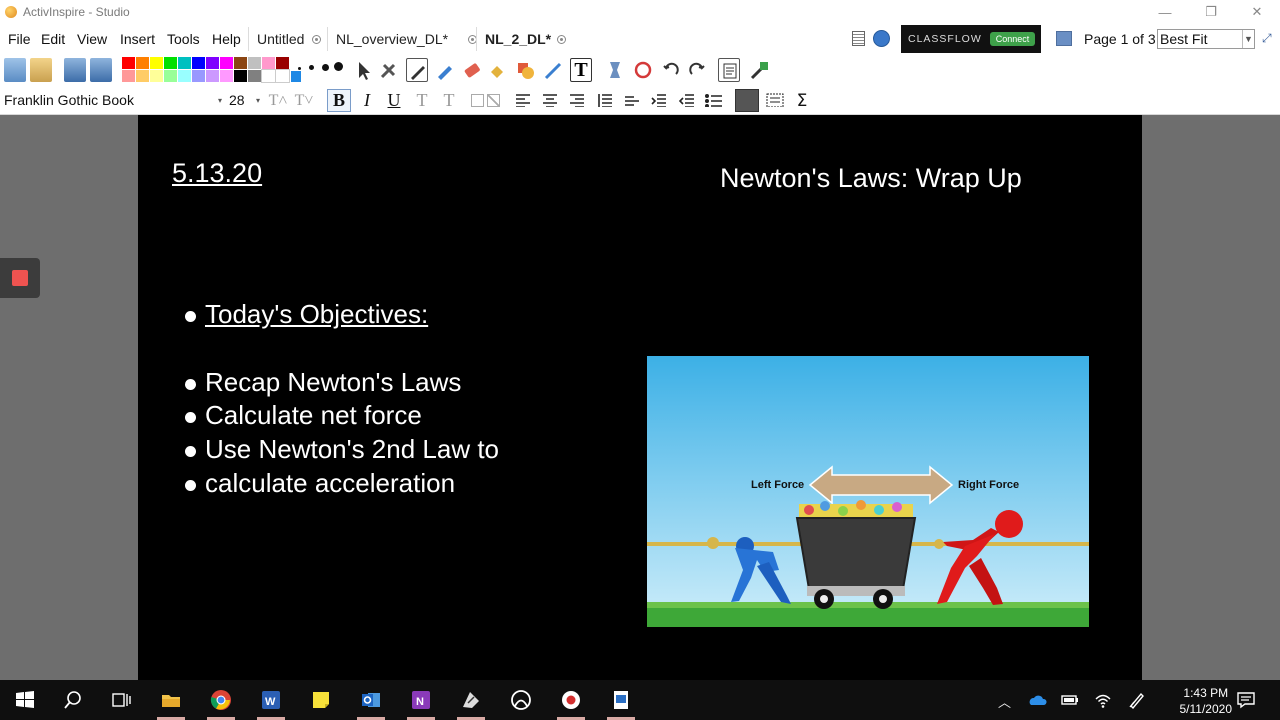 The height and width of the screenshot is (720, 1280). Describe the element at coordinates (41, 70) in the screenshot. I see `browsers-icon` at that location.